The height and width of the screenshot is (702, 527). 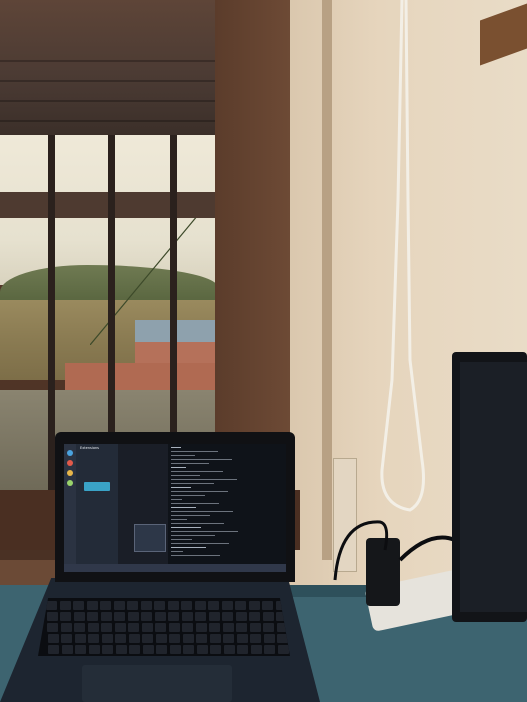 What do you see at coordinates (107, 67) in the screenshot?
I see `window-shutter` at bounding box center [107, 67].